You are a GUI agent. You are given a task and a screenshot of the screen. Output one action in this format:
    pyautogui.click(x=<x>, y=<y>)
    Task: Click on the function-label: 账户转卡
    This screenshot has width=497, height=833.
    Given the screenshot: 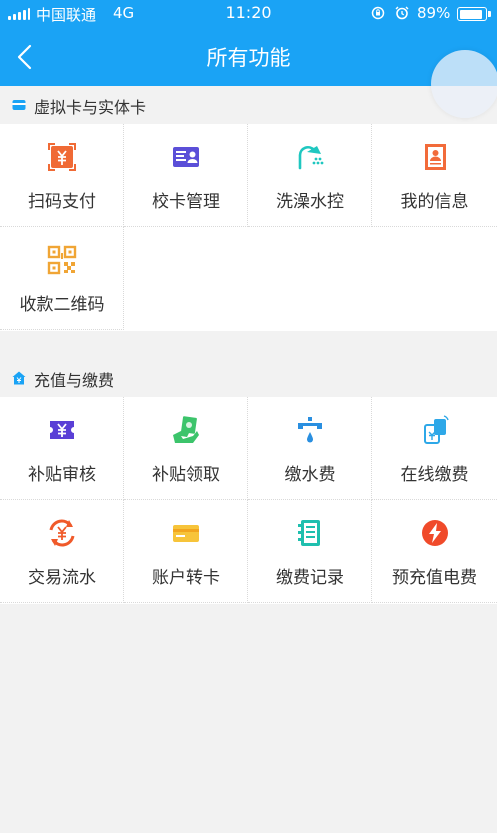 What is the action you would take?
    pyautogui.click(x=186, y=578)
    